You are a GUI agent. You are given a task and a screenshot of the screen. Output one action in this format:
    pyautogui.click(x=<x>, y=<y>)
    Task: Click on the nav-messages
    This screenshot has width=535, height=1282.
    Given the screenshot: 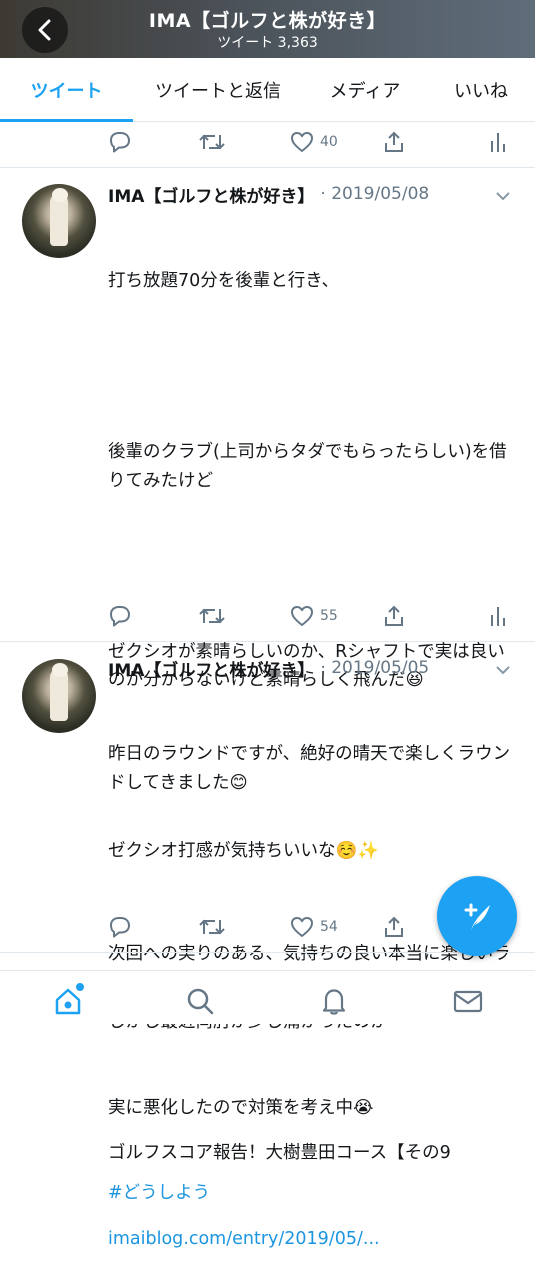 What is the action you would take?
    pyautogui.click(x=468, y=1001)
    